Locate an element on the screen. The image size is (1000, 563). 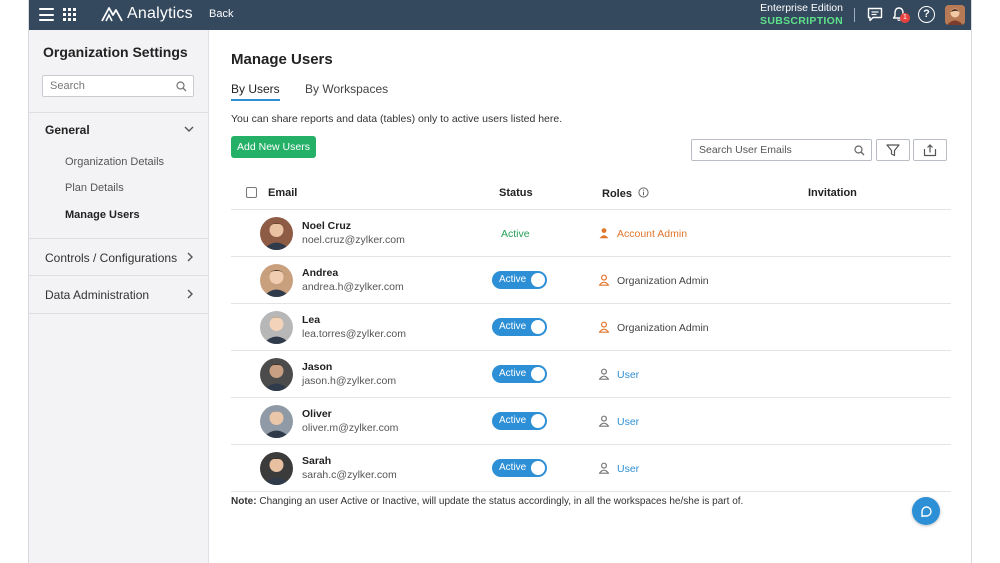
user-email: sarah.c@zylker.com is located at coordinates (349, 475).